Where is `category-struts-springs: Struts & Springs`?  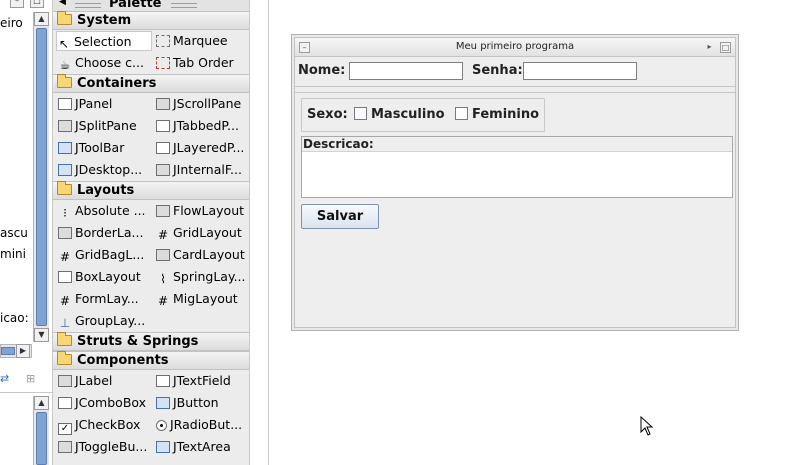
category-struts-springs: Struts & Springs is located at coordinates (151, 341).